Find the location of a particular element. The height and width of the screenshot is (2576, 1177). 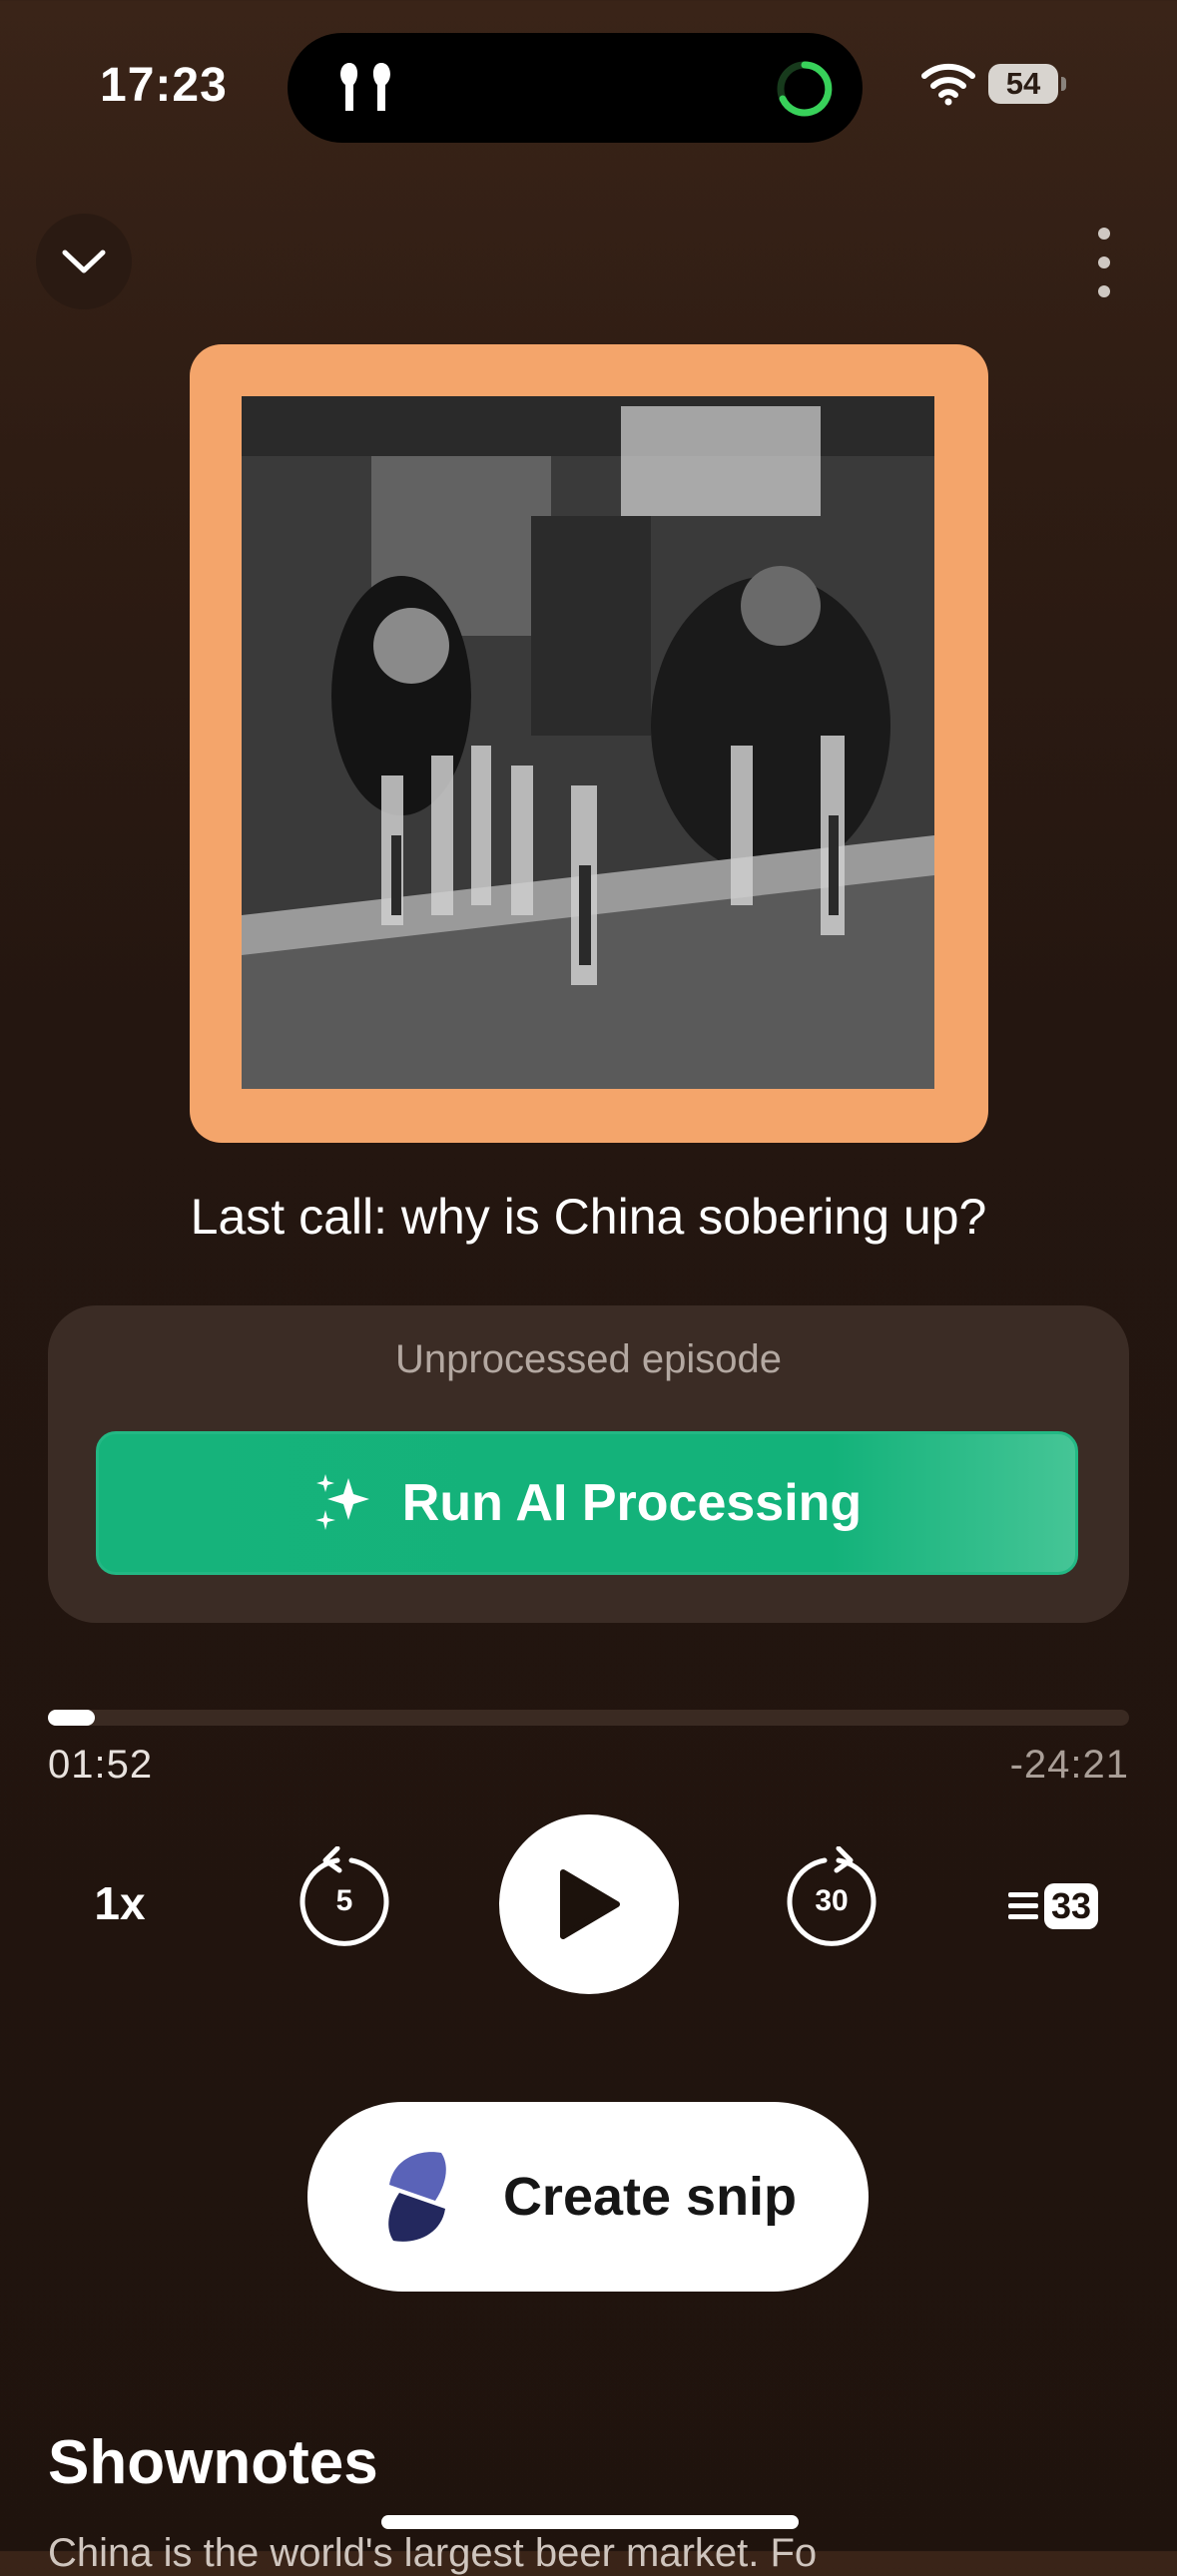

dynamic-island is located at coordinates (576, 88).